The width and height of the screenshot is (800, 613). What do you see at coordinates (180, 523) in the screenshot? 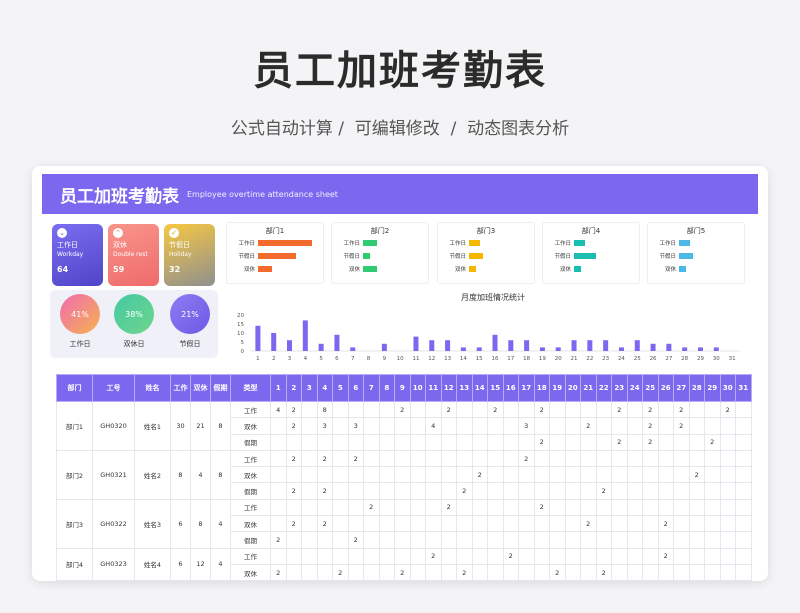
I see `table-cell: 6` at bounding box center [180, 523].